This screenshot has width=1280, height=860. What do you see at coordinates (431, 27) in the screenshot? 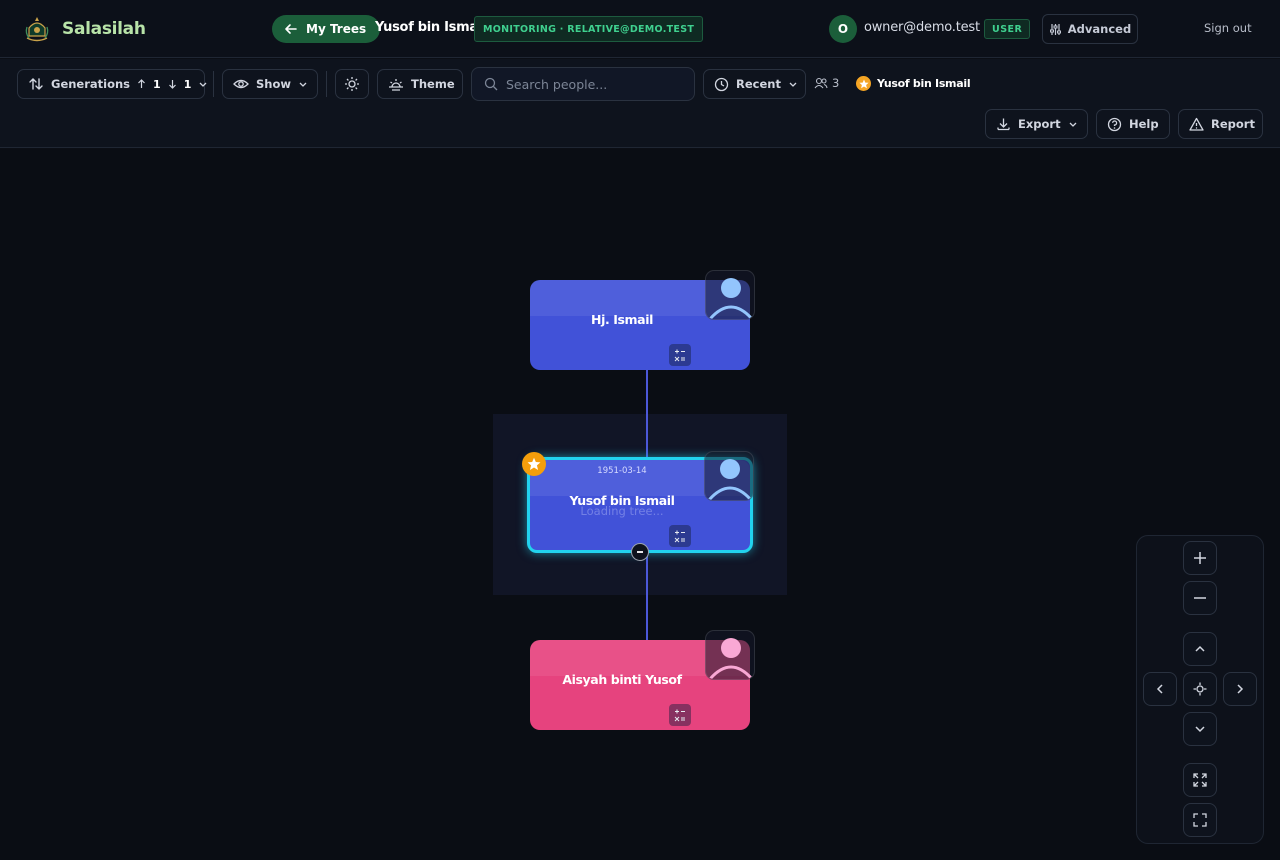
I see `tree-title: Yusof bin Ismail` at bounding box center [431, 27].